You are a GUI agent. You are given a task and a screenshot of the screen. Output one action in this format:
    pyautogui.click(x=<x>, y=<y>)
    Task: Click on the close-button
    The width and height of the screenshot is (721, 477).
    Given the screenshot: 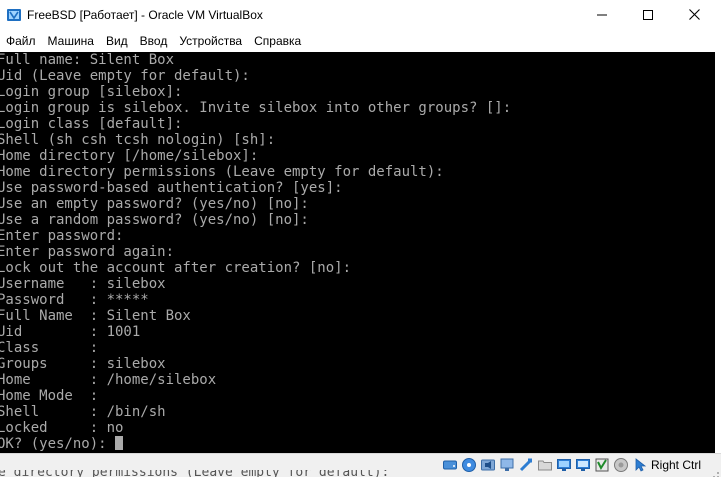 What is the action you would take?
    pyautogui.click(x=694, y=15)
    